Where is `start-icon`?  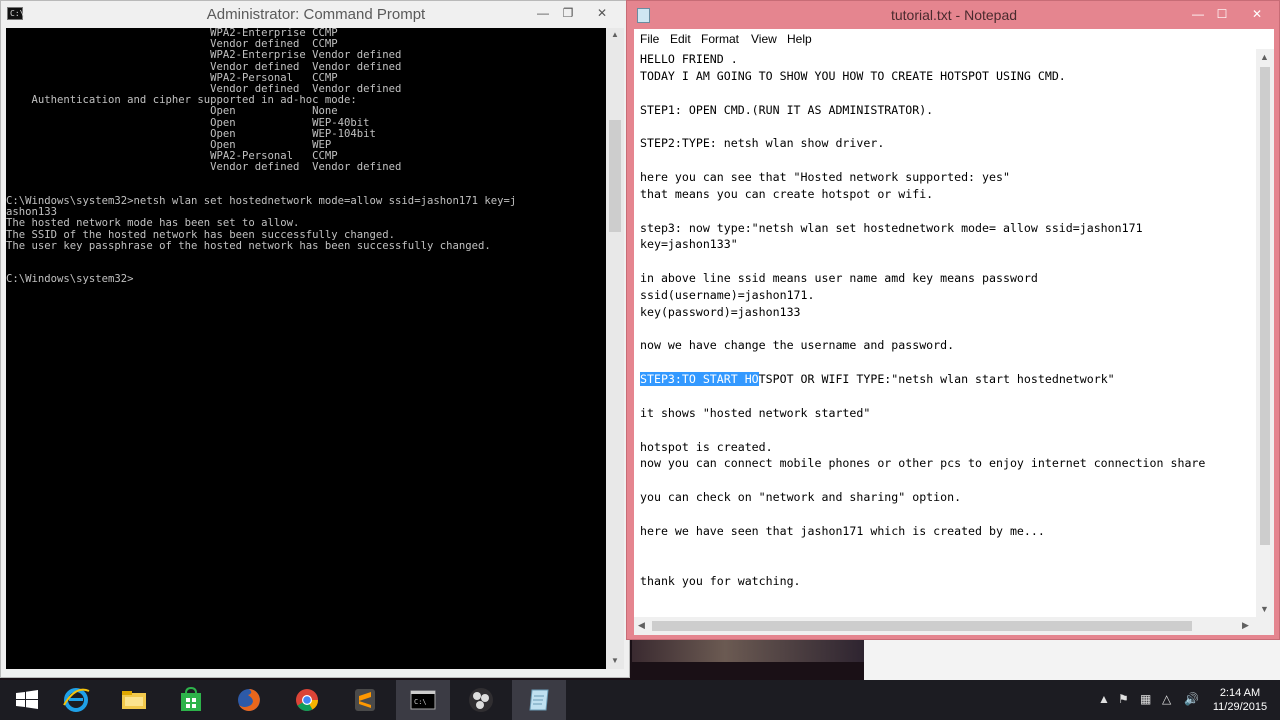
start-icon is located at coordinates (27, 700).